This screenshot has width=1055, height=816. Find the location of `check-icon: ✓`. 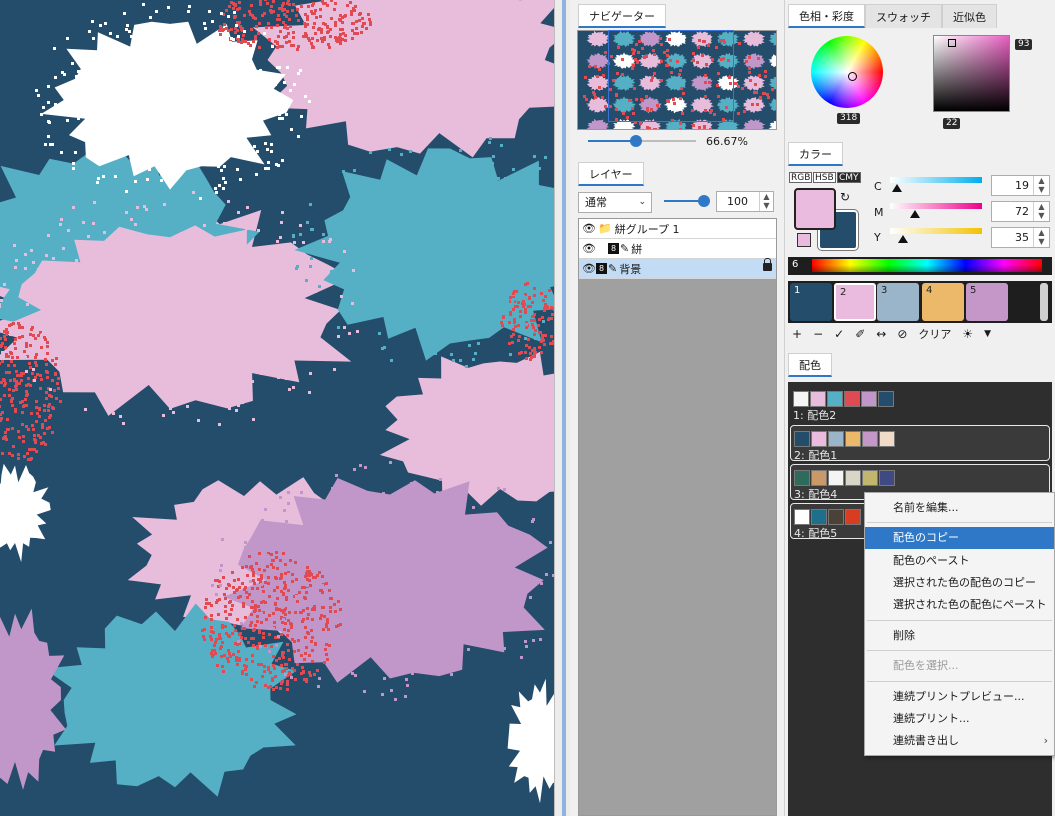

check-icon: ✓ is located at coordinates (839, 334).